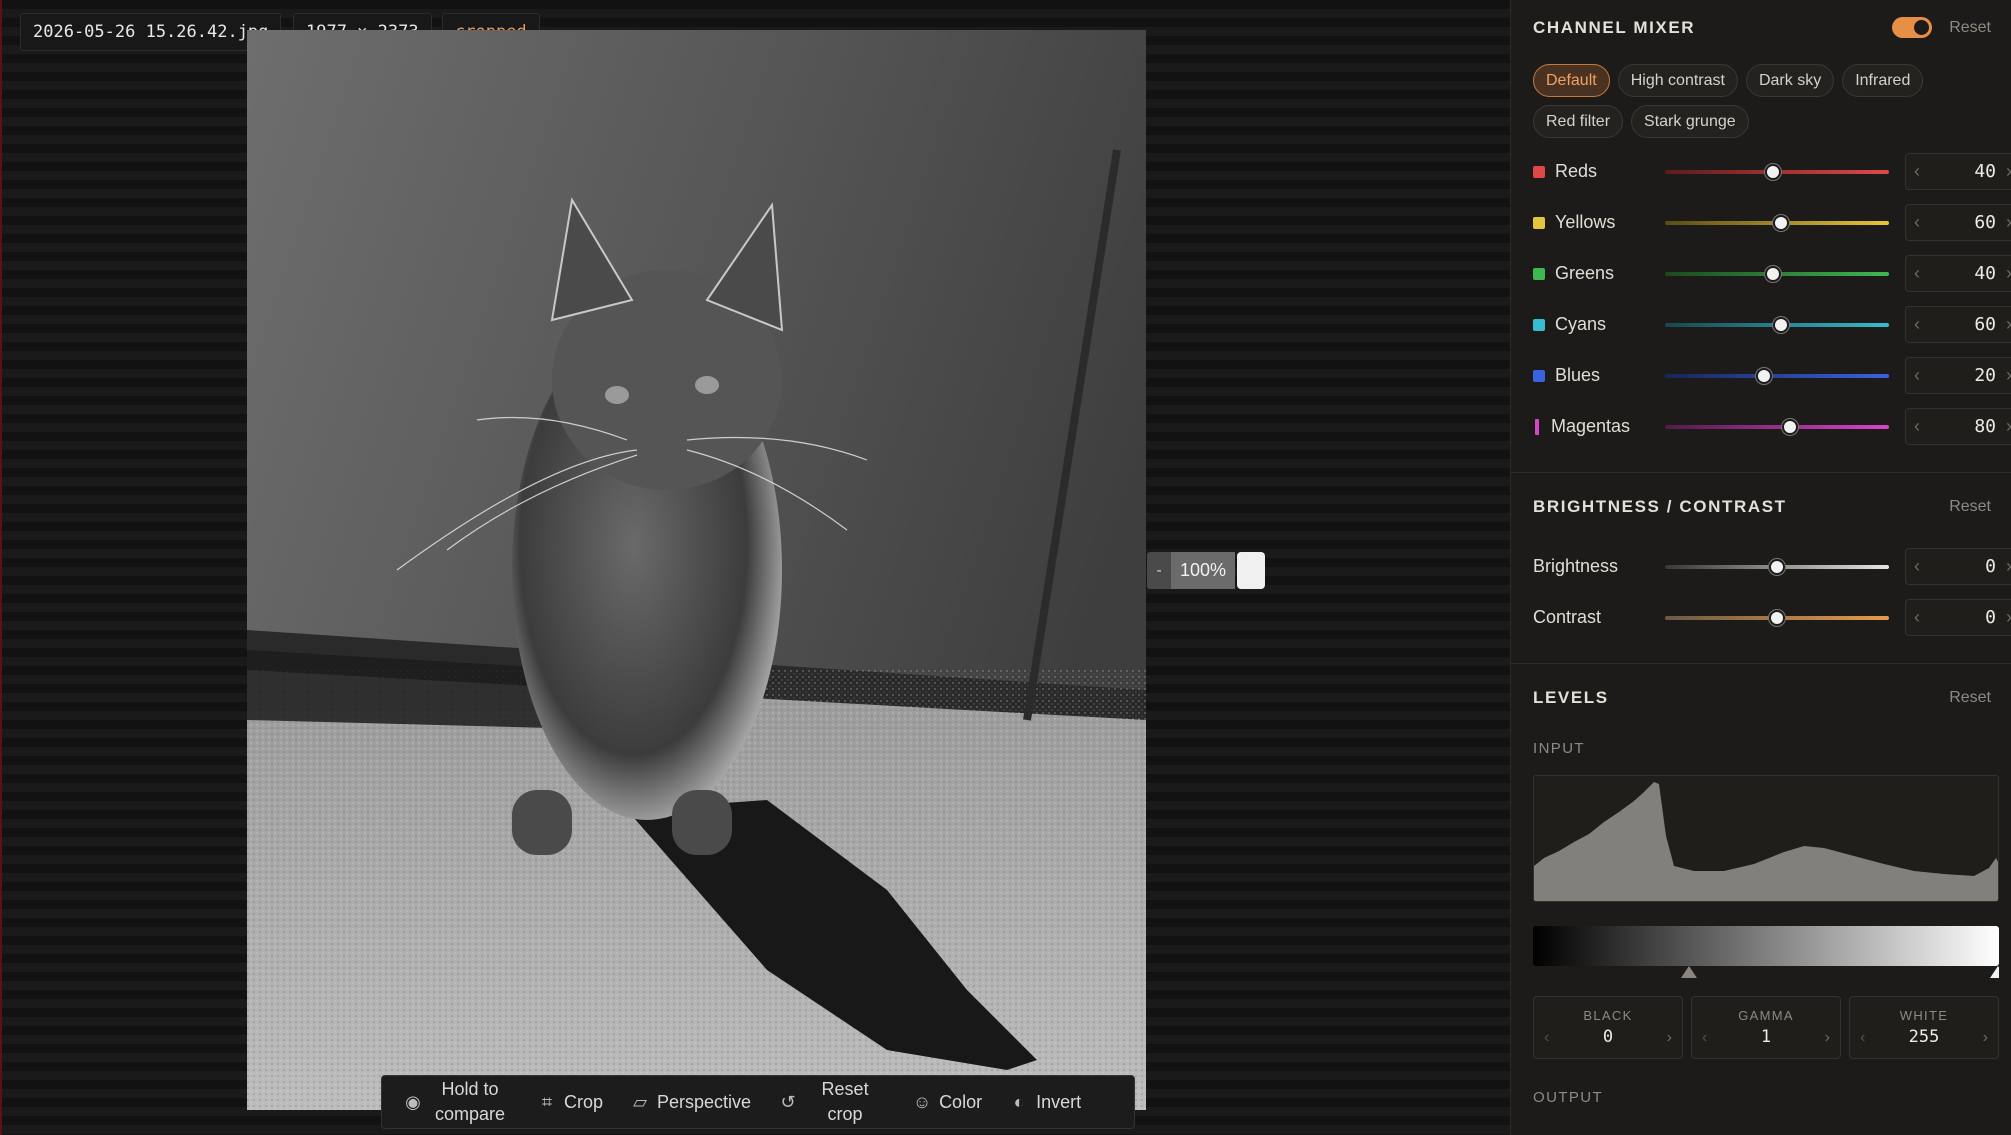  Describe the element at coordinates (1571, 80) in the screenshot. I see `preset-default: Default` at that location.